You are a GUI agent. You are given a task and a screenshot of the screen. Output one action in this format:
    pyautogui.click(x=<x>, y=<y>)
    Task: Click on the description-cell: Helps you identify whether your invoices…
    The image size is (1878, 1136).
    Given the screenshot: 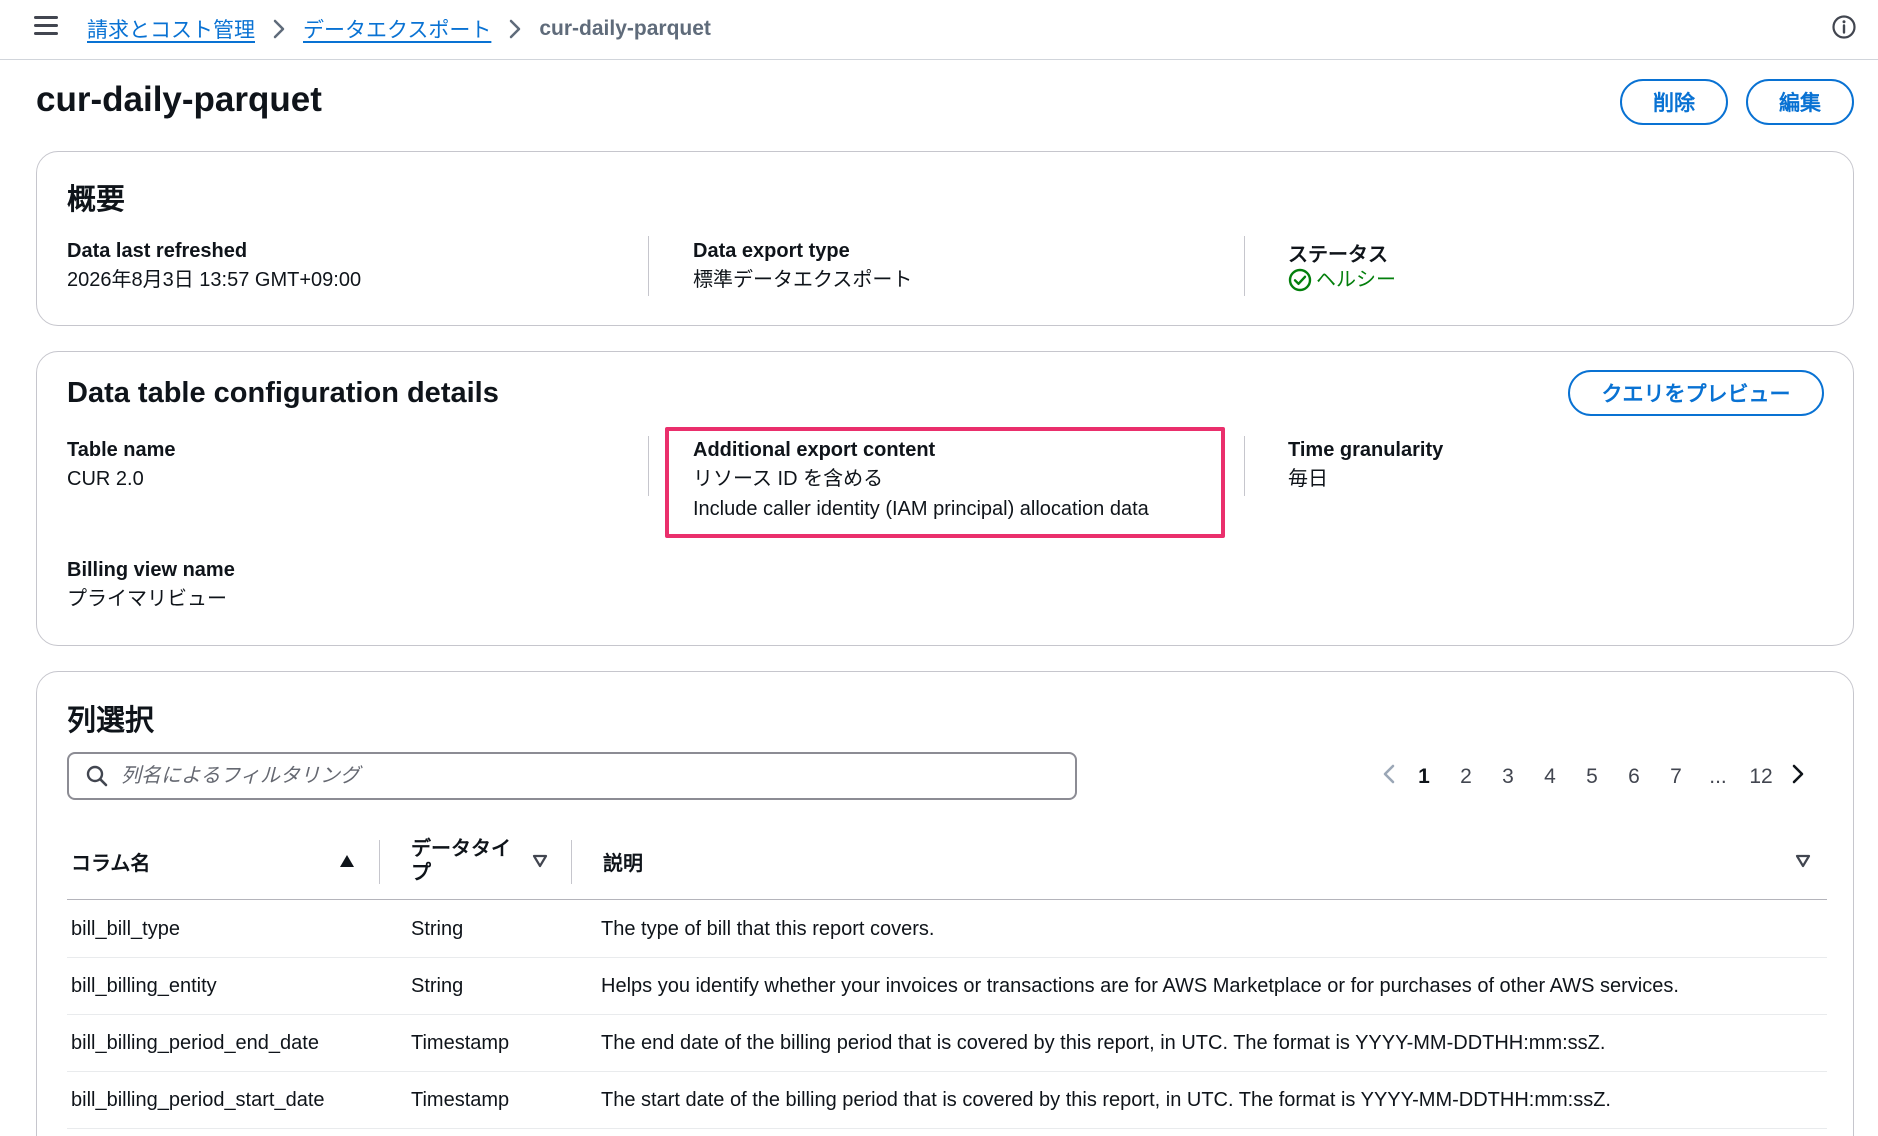 What is the action you would take?
    pyautogui.click(x=1140, y=986)
    